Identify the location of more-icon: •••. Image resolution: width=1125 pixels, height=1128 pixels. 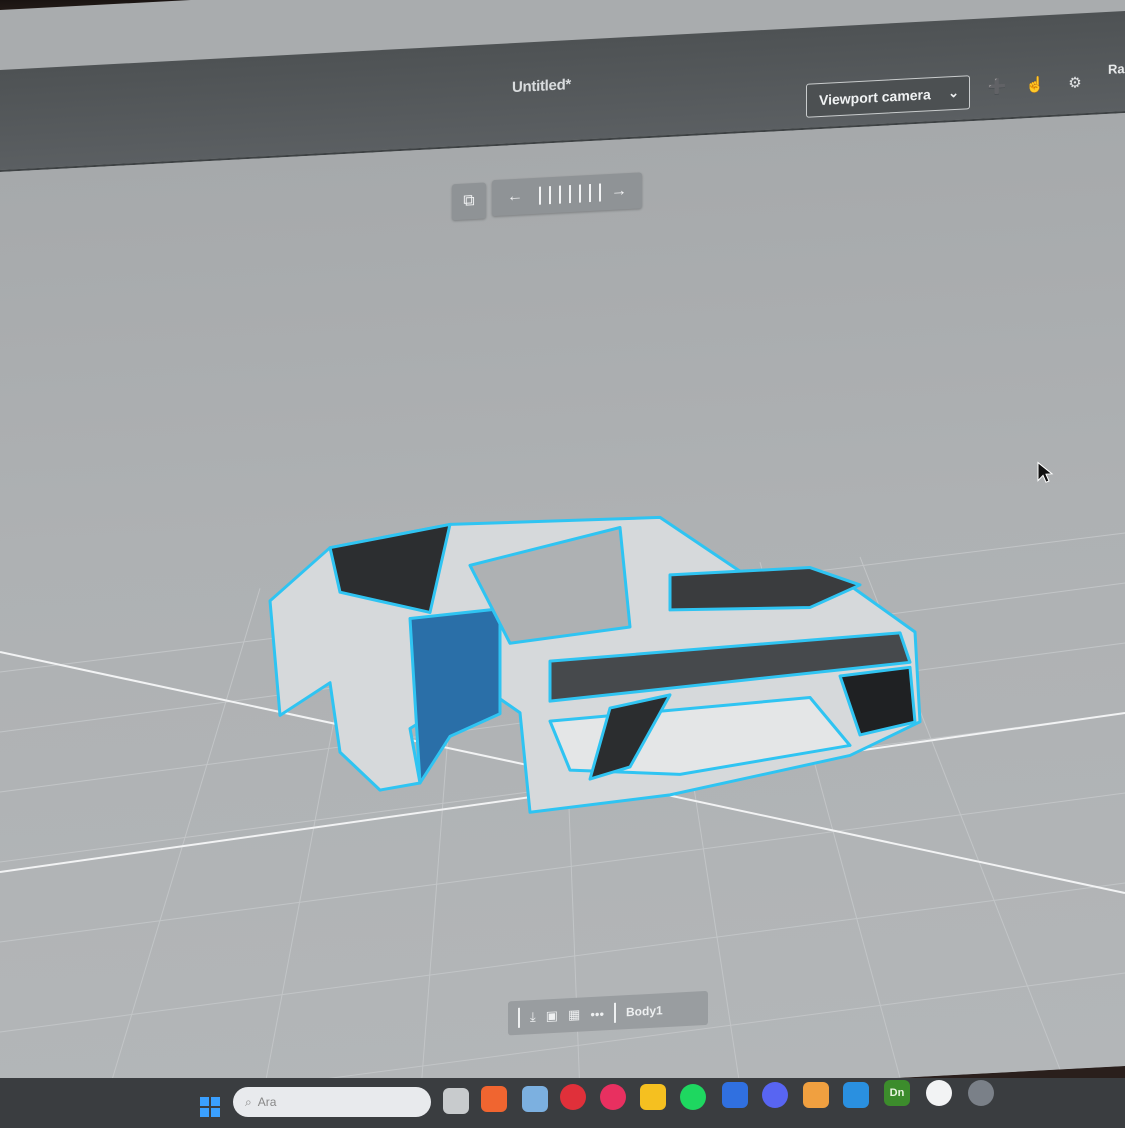
(597, 1014).